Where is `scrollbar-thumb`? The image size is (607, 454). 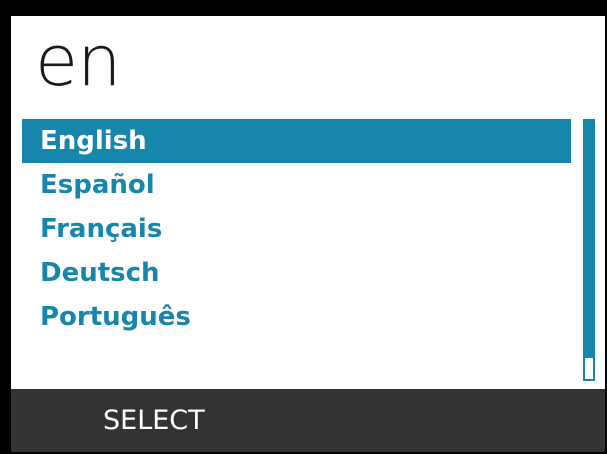 scrollbar-thumb is located at coordinates (589, 240).